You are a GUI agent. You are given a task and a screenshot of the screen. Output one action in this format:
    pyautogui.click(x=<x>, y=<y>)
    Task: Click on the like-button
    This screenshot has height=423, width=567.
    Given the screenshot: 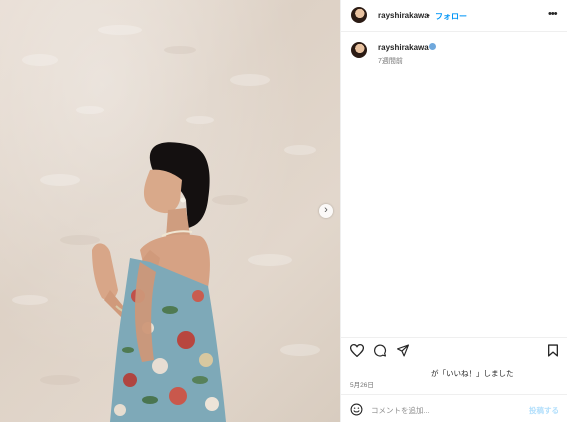 What is the action you would take?
    pyautogui.click(x=357, y=353)
    